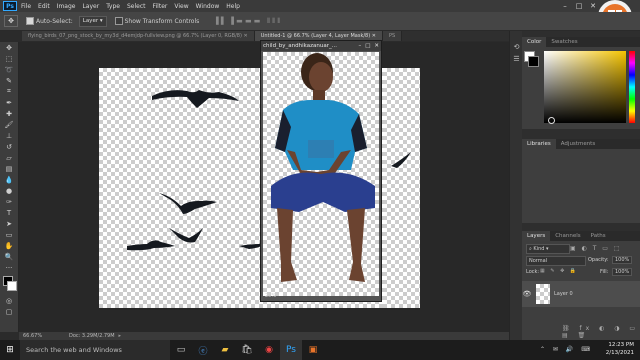  I want to click on layer-name: Layer 0, so click(563, 294).